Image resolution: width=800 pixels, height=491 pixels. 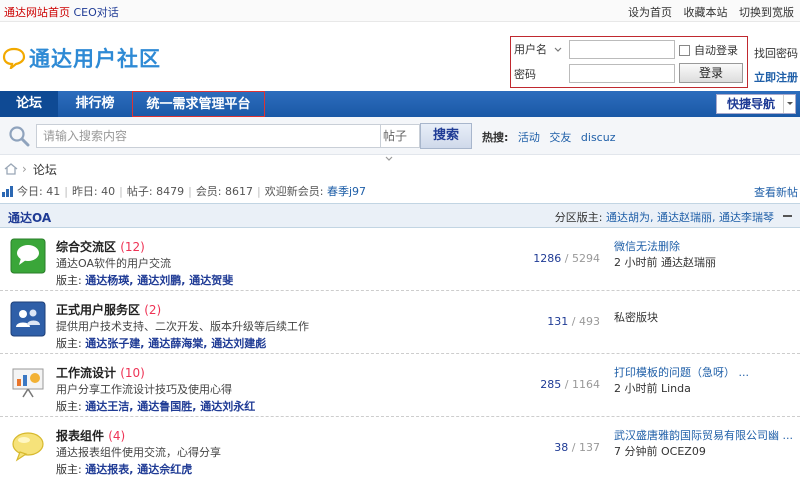 I want to click on collapse-icon, so click(x=787, y=216).